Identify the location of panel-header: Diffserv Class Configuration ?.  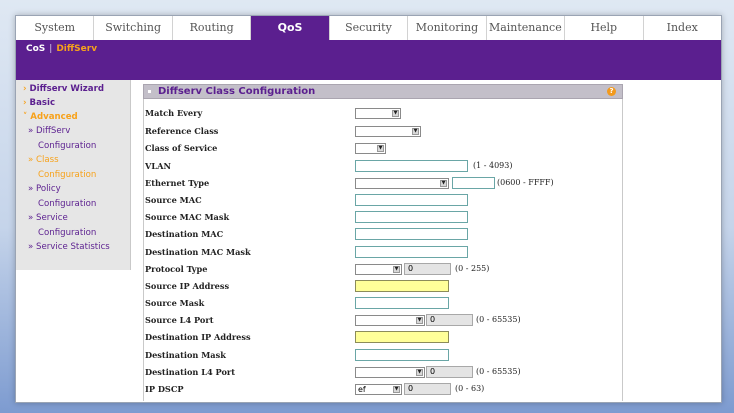
(383, 91).